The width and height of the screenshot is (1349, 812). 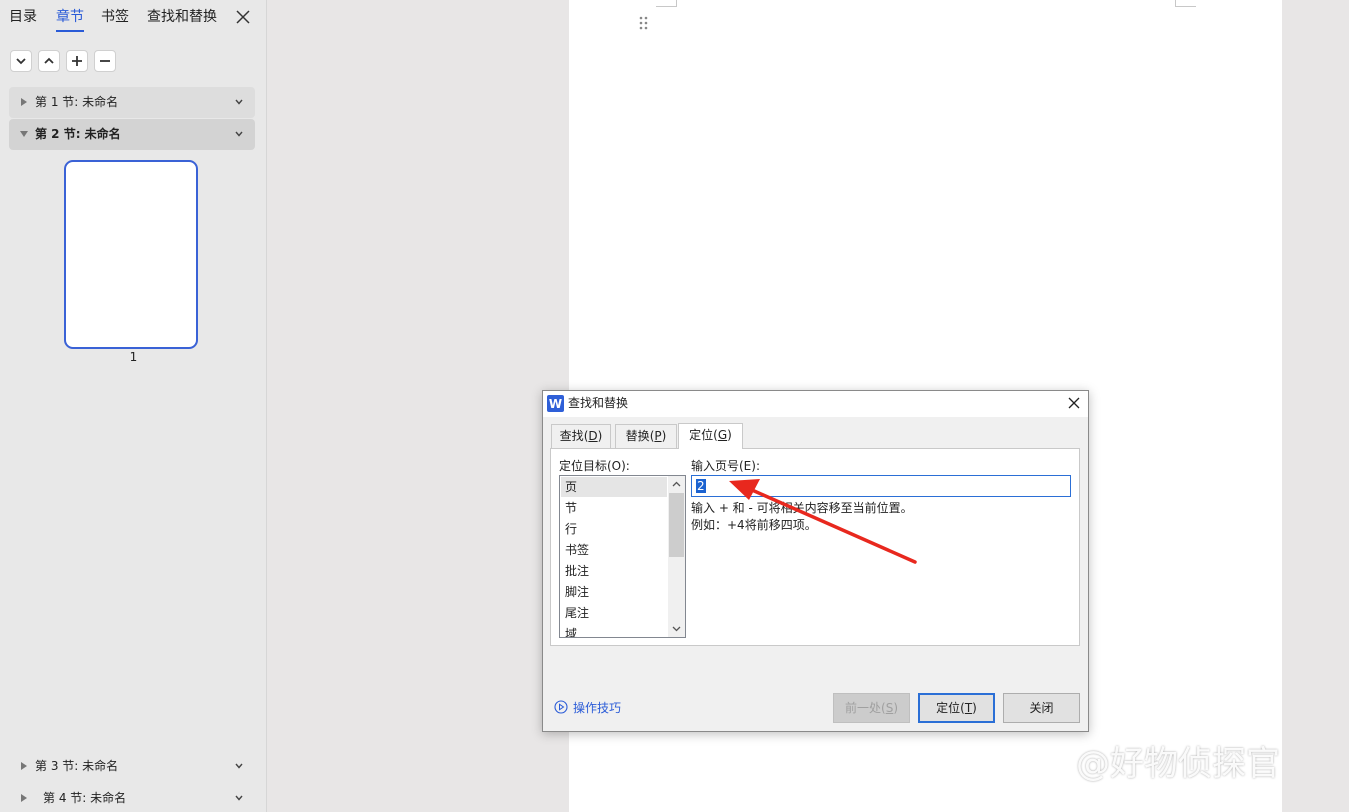 I want to click on goto-button: 定位(T), so click(x=956, y=708).